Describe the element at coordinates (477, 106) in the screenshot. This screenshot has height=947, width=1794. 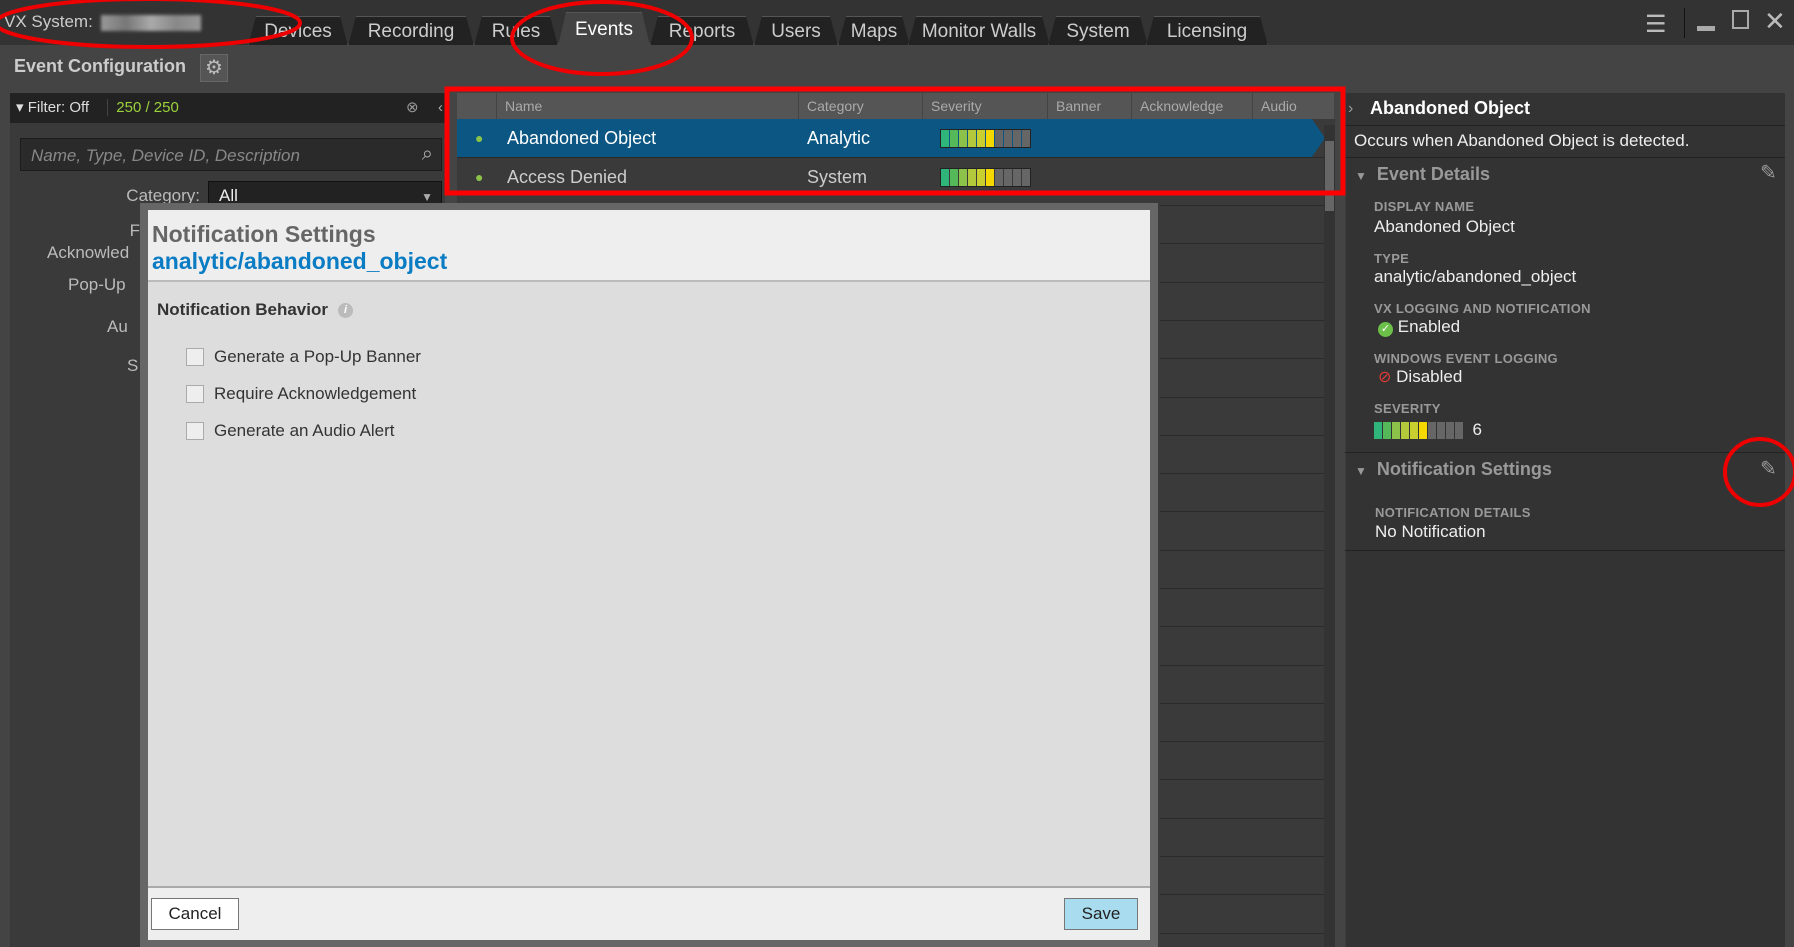
I see `column-header-status` at that location.